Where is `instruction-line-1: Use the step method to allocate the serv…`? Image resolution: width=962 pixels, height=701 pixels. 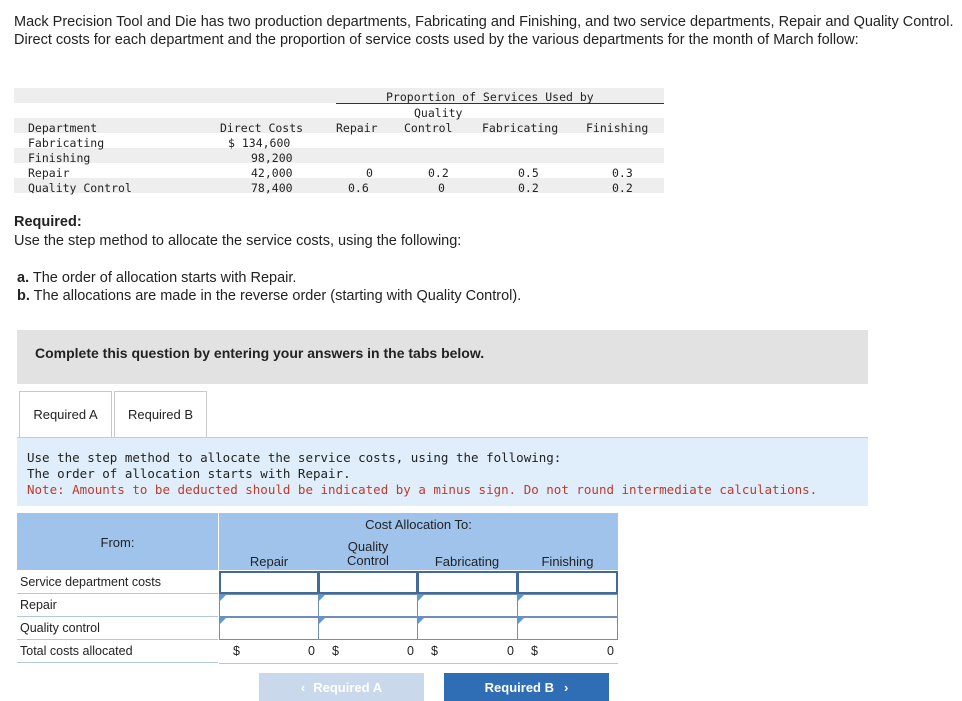 instruction-line-1: Use the step method to allocate the serv… is located at coordinates (294, 457).